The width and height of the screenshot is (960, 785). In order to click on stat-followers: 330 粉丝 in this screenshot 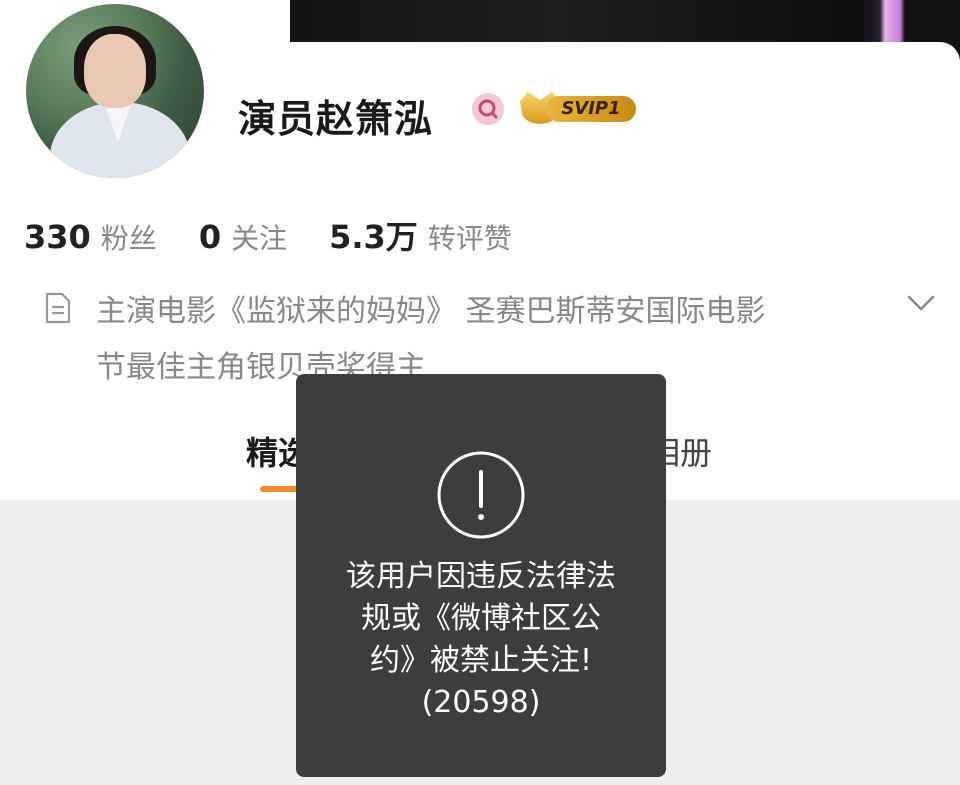, I will do `click(90, 237)`.